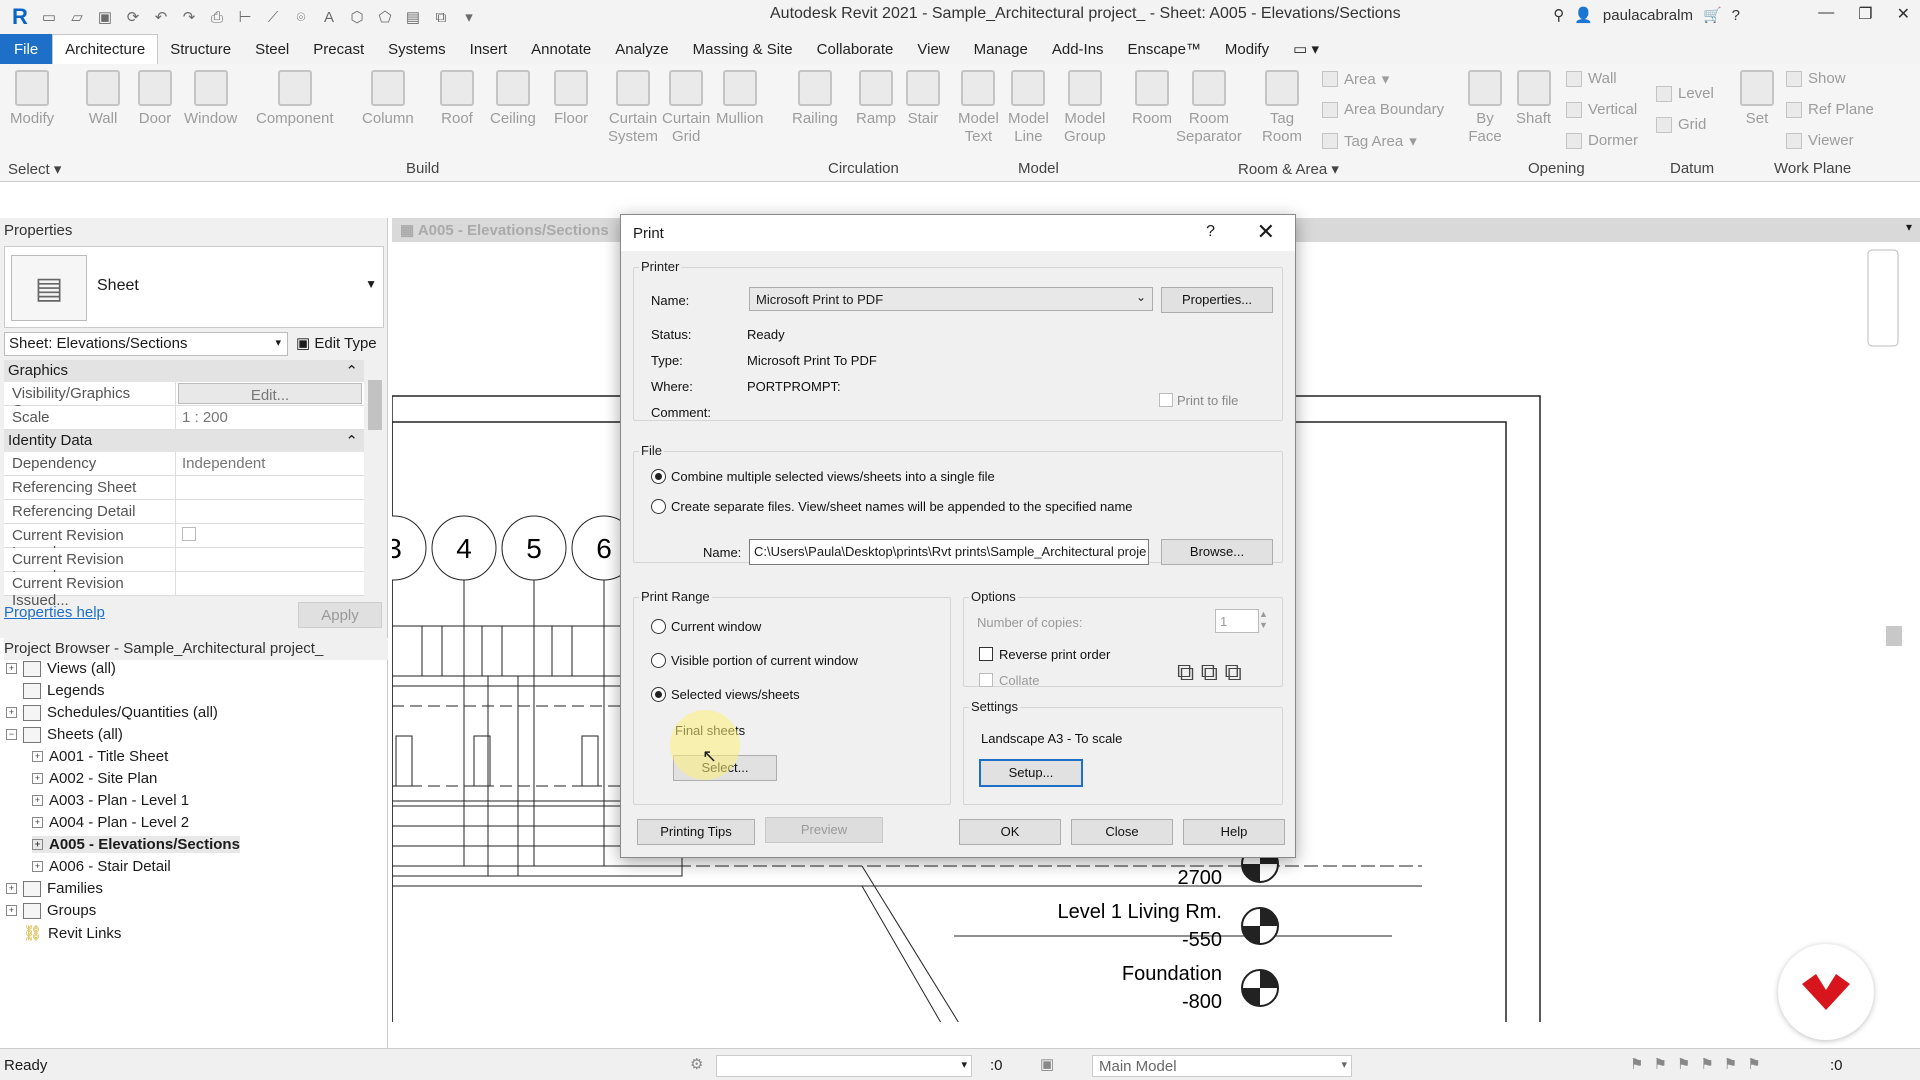  Describe the element at coordinates (1700, 1064) in the screenshot. I see `selection-options-icon: ⚑⚑⚑⚑⚑⚑` at that location.